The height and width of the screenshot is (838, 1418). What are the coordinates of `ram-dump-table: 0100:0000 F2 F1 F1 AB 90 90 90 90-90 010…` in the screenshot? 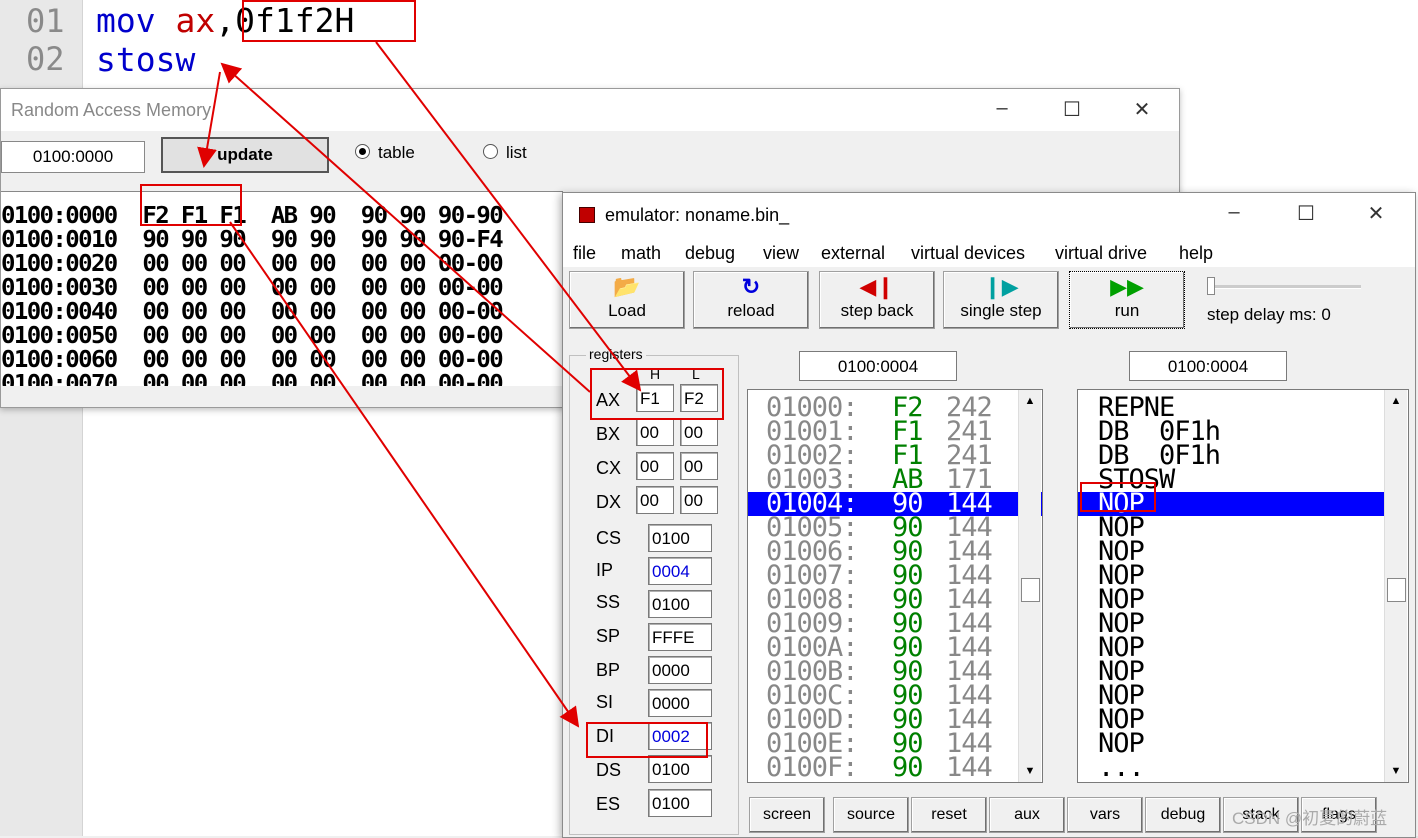 It's located at (282, 288).